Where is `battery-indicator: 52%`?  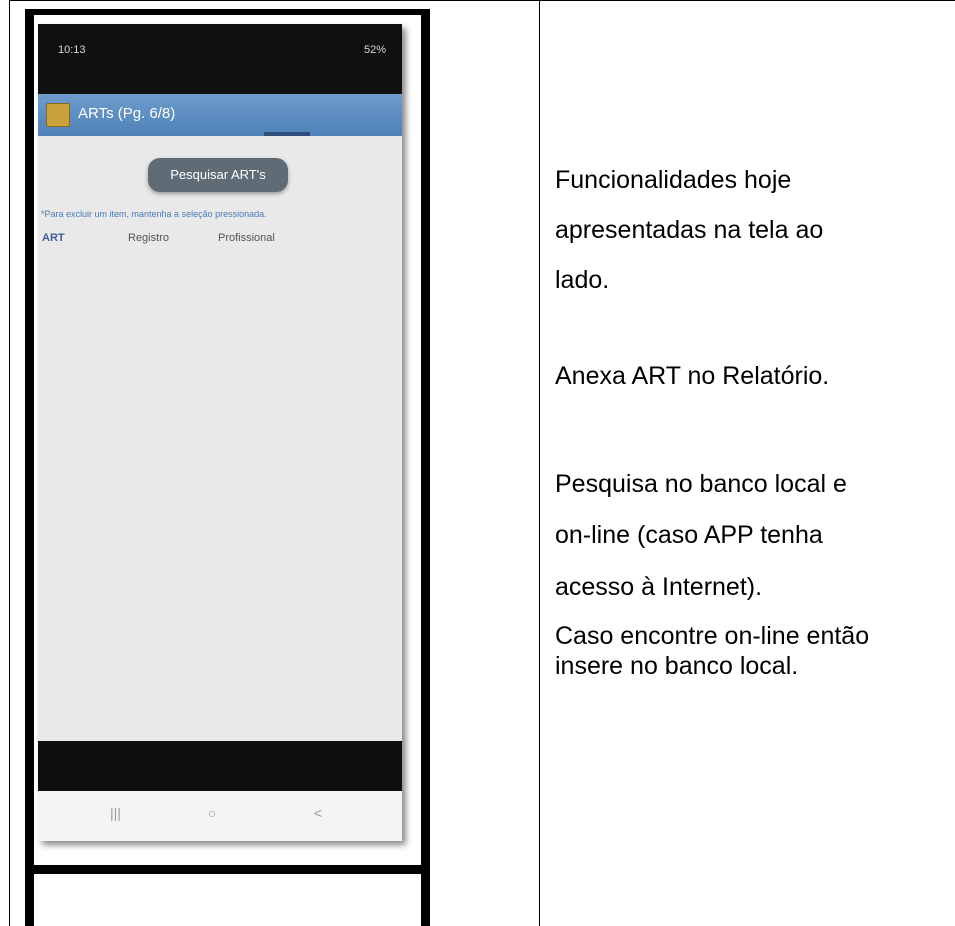 battery-indicator: 52% is located at coordinates (374, 50).